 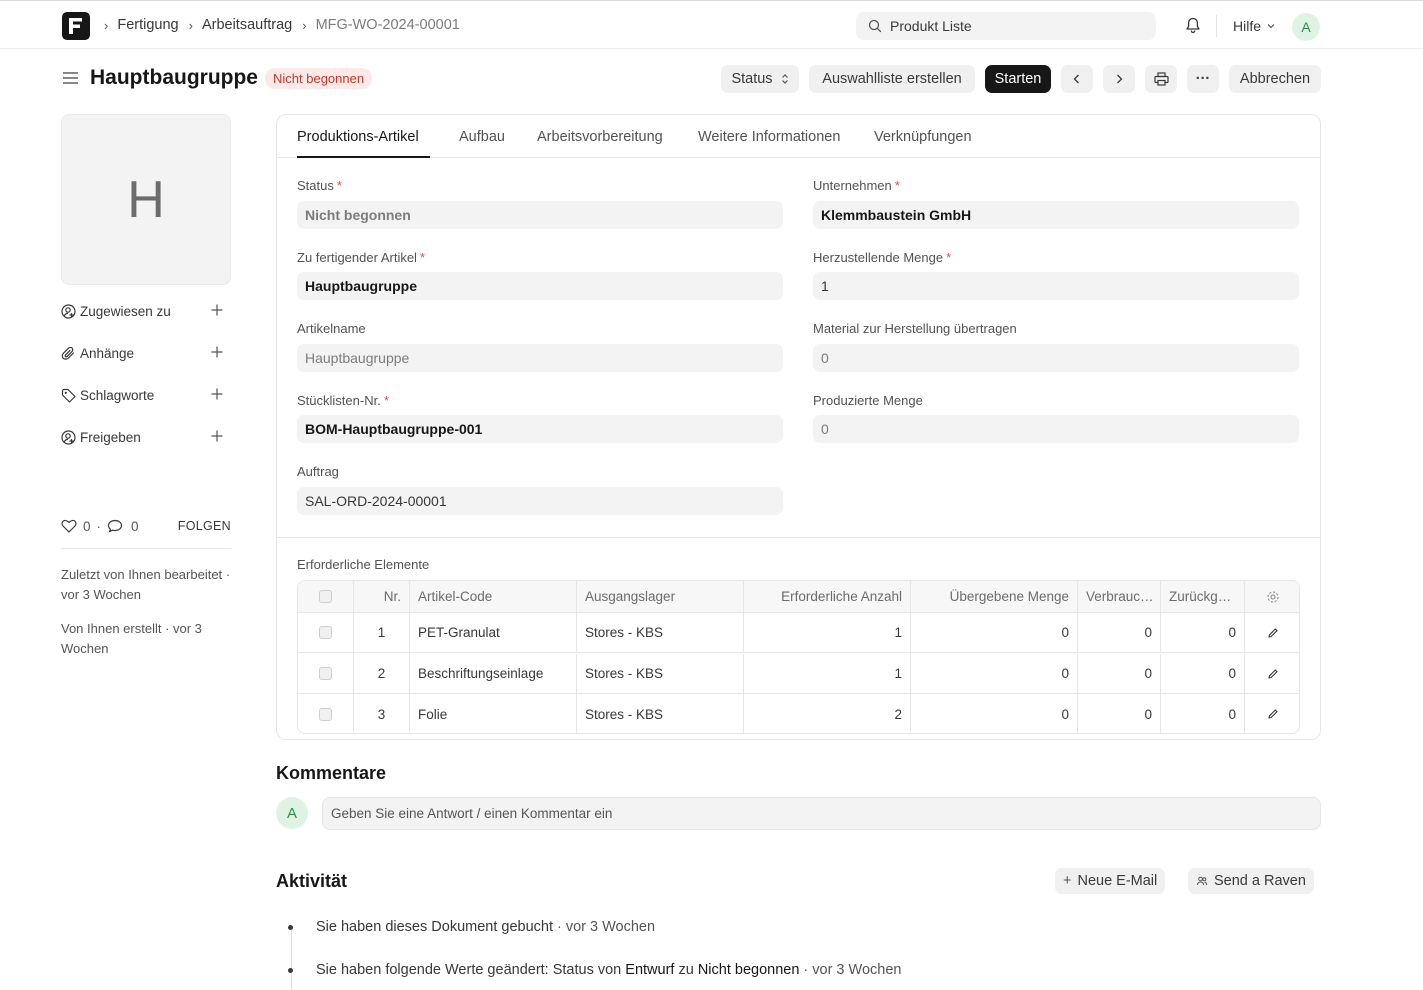 I want to click on search-bar: Produkt Liste, so click(x=1006, y=26).